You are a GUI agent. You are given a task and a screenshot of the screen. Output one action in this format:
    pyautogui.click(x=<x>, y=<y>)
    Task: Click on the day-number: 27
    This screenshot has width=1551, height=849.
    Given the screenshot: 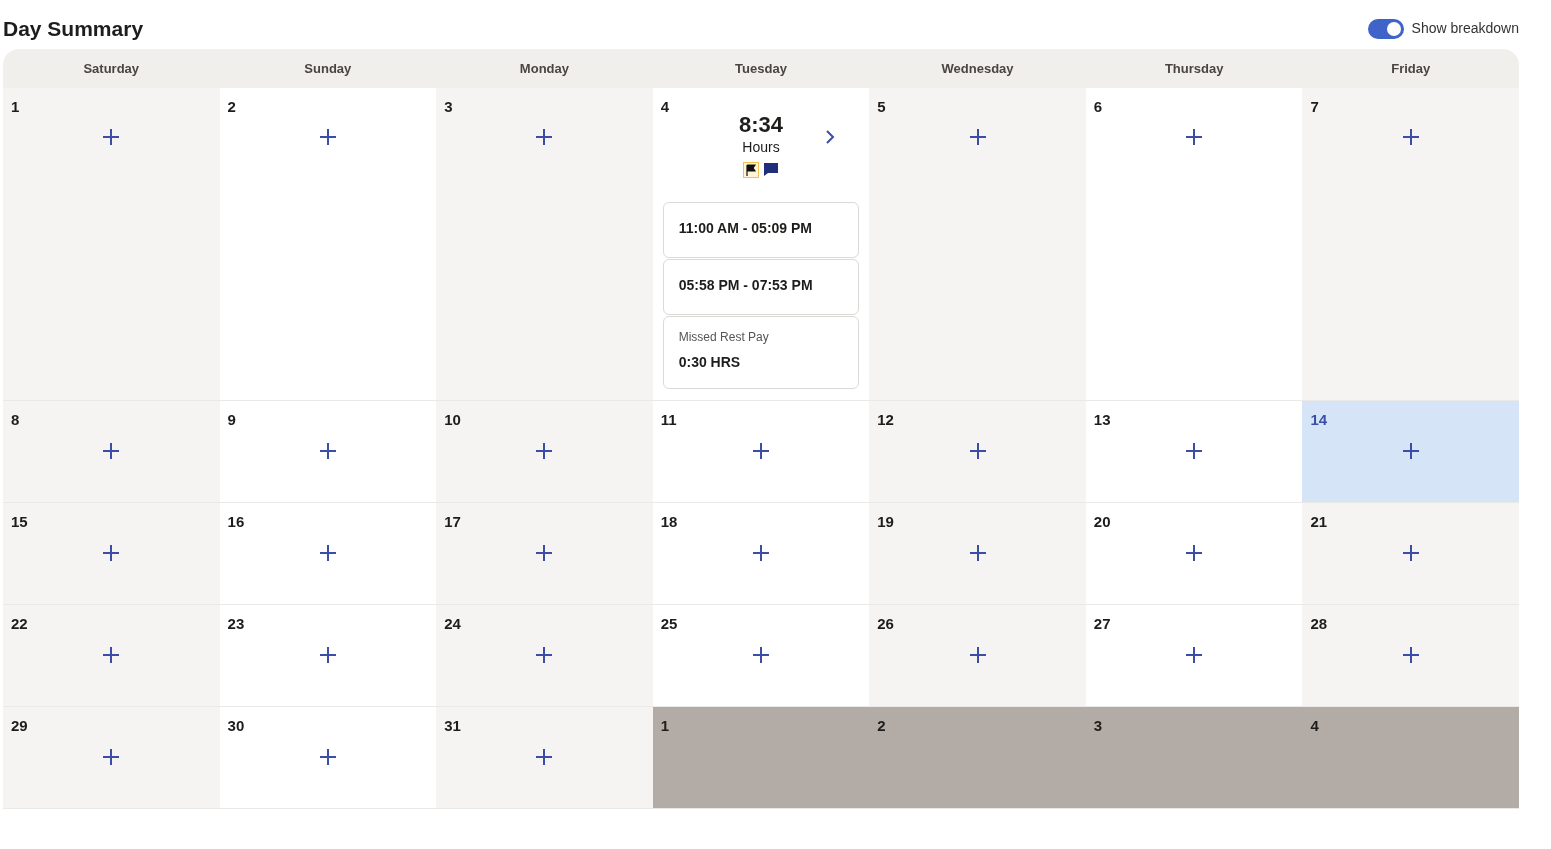 What is the action you would take?
    pyautogui.click(x=1102, y=623)
    